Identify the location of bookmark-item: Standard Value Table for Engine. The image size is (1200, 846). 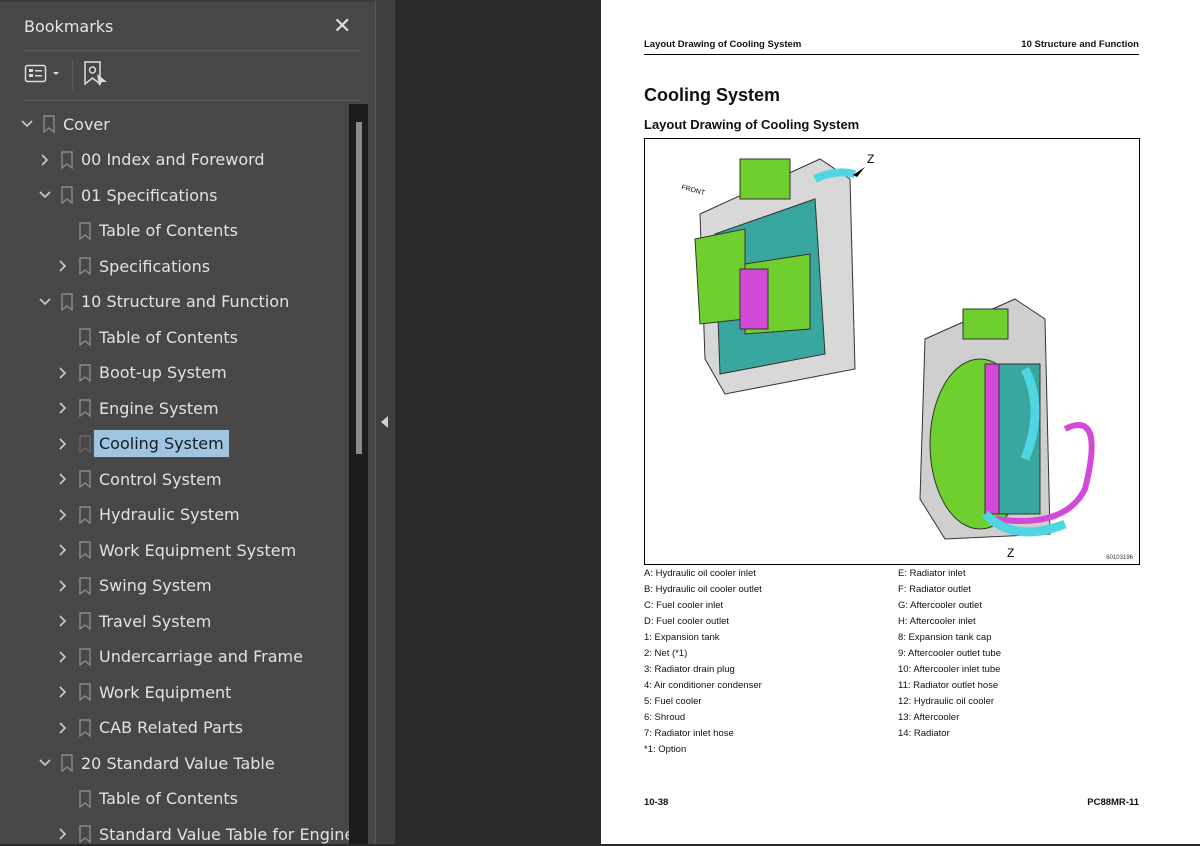
(174, 831).